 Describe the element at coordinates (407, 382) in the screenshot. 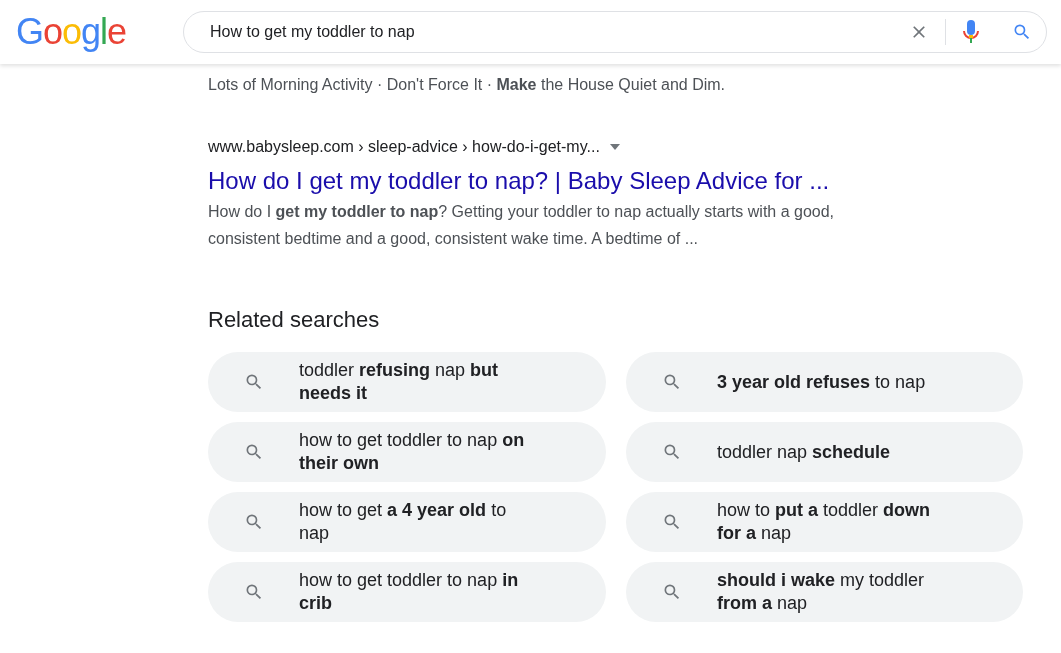

I see `related-search-chip: toddler refusing nap but needs it` at that location.